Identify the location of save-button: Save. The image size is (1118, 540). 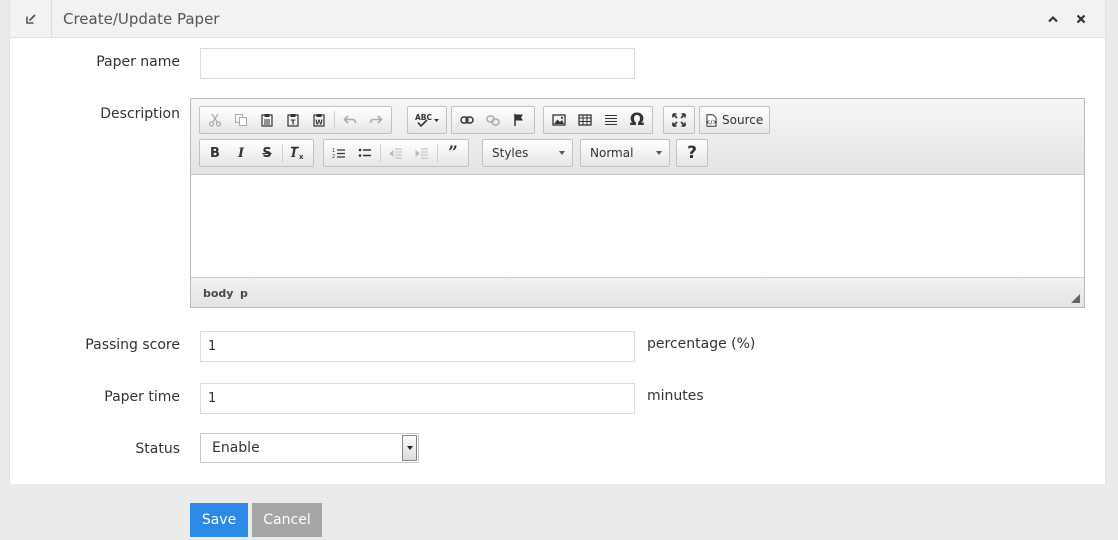
(219, 520).